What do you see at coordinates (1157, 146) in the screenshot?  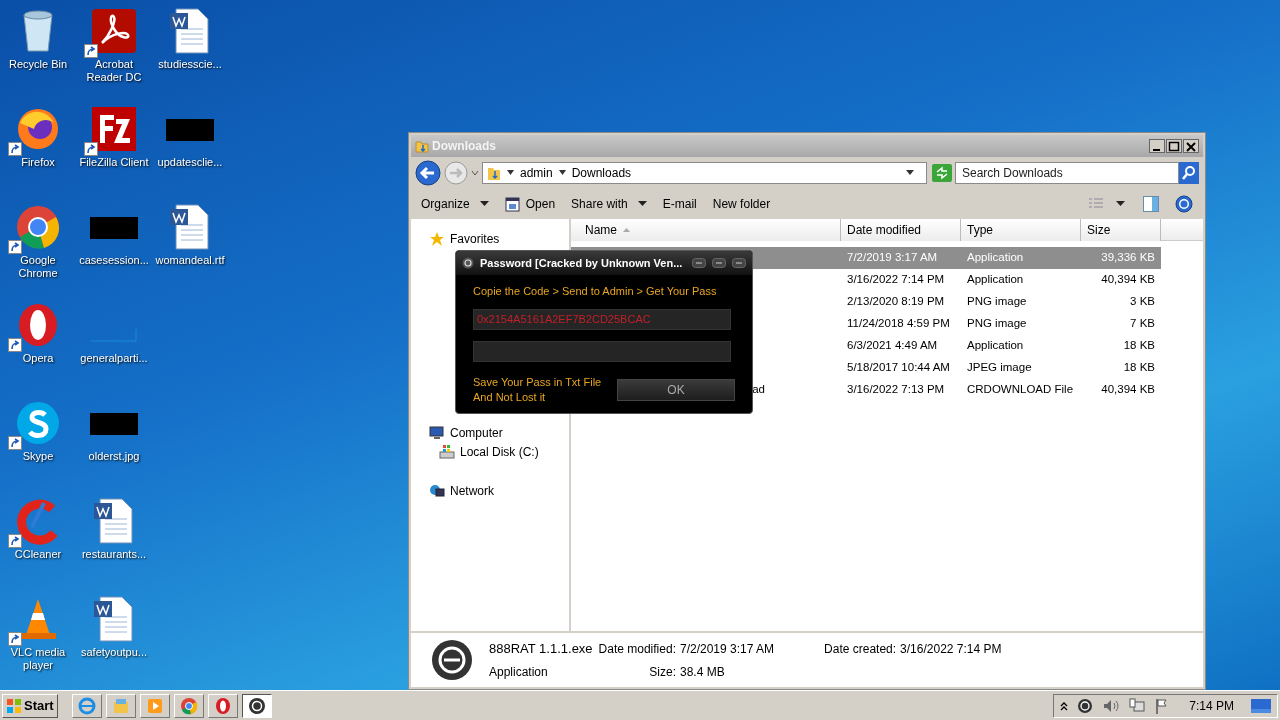 I see `minimize-button` at bounding box center [1157, 146].